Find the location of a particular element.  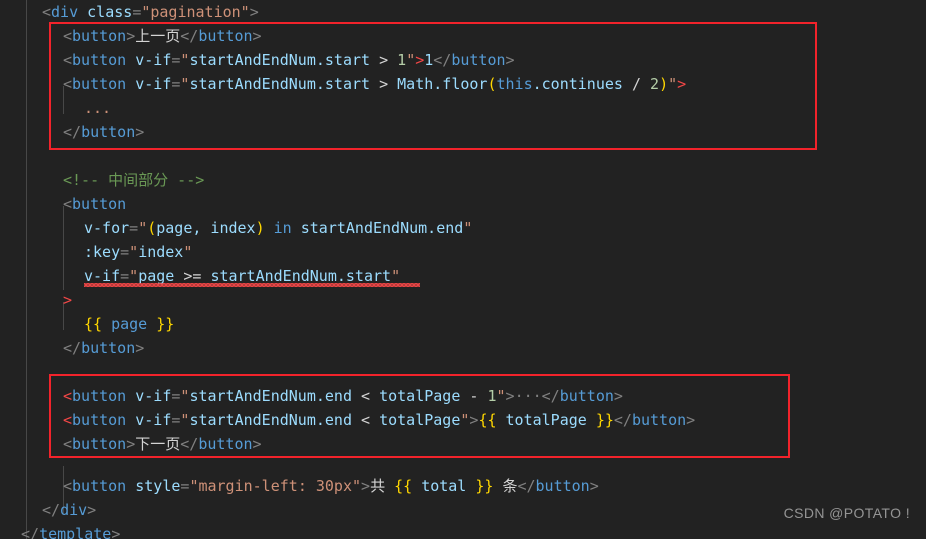

code-token: startAndEndNum.end is located at coordinates (270, 396).